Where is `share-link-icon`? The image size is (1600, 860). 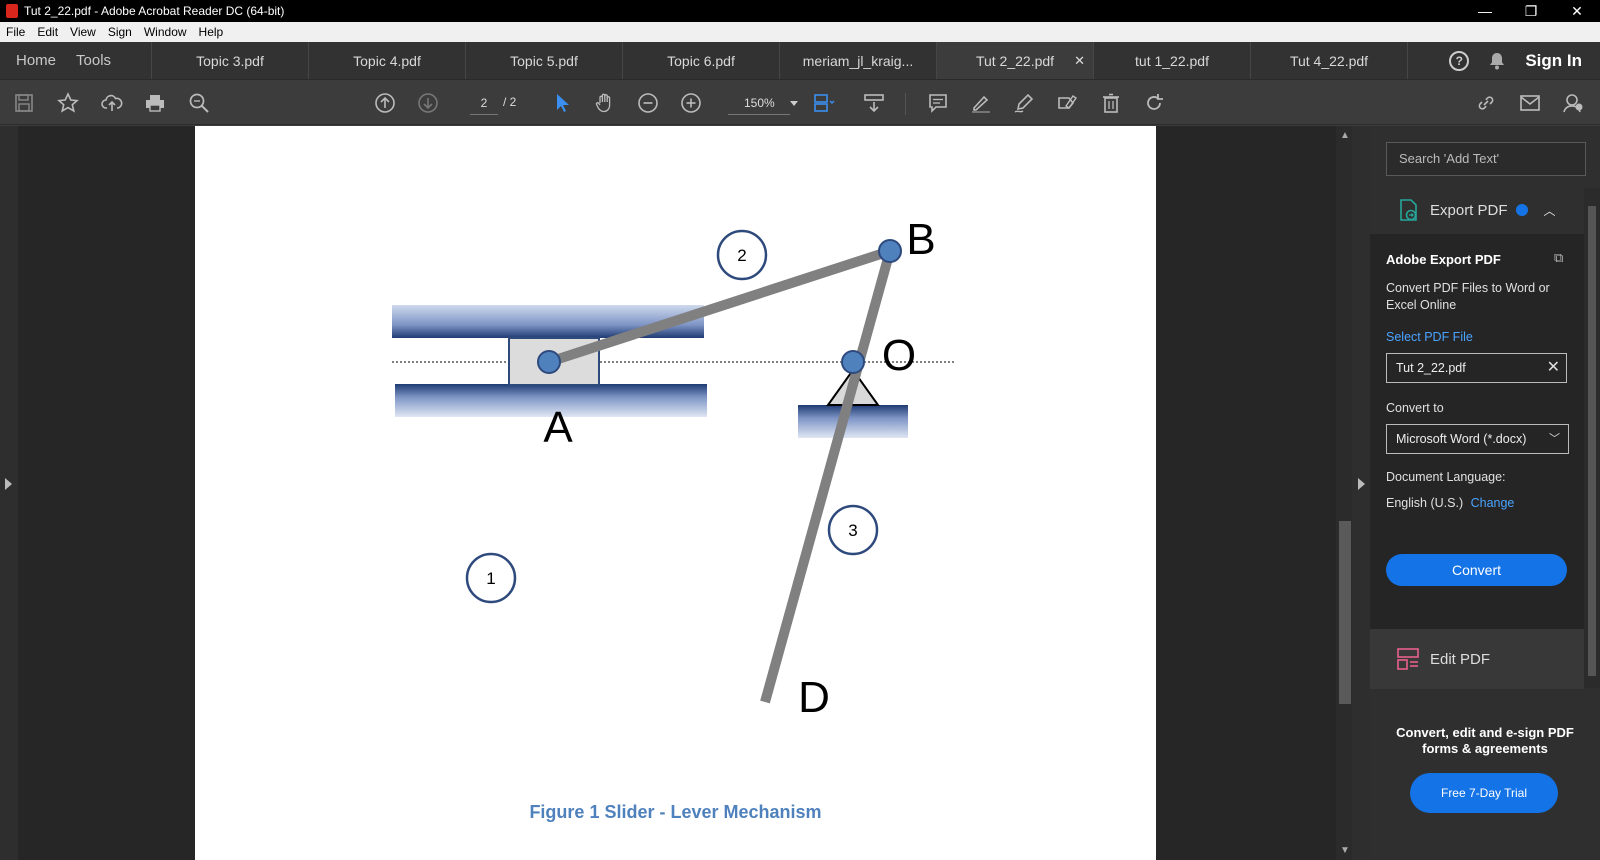
share-link-icon is located at coordinates (1486, 103).